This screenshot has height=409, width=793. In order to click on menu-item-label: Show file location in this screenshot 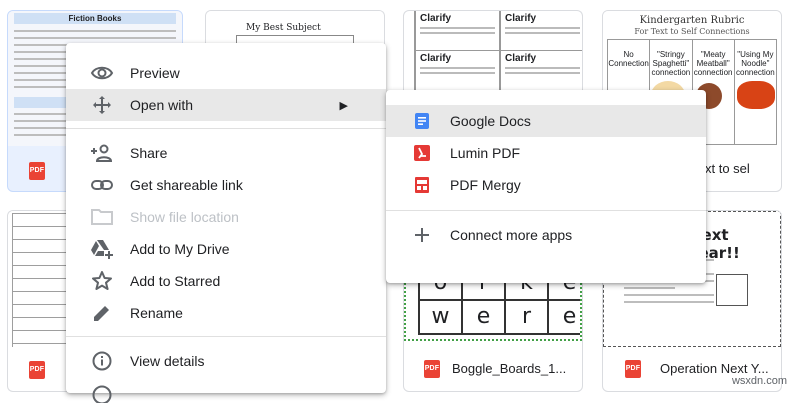, I will do `click(184, 217)`.